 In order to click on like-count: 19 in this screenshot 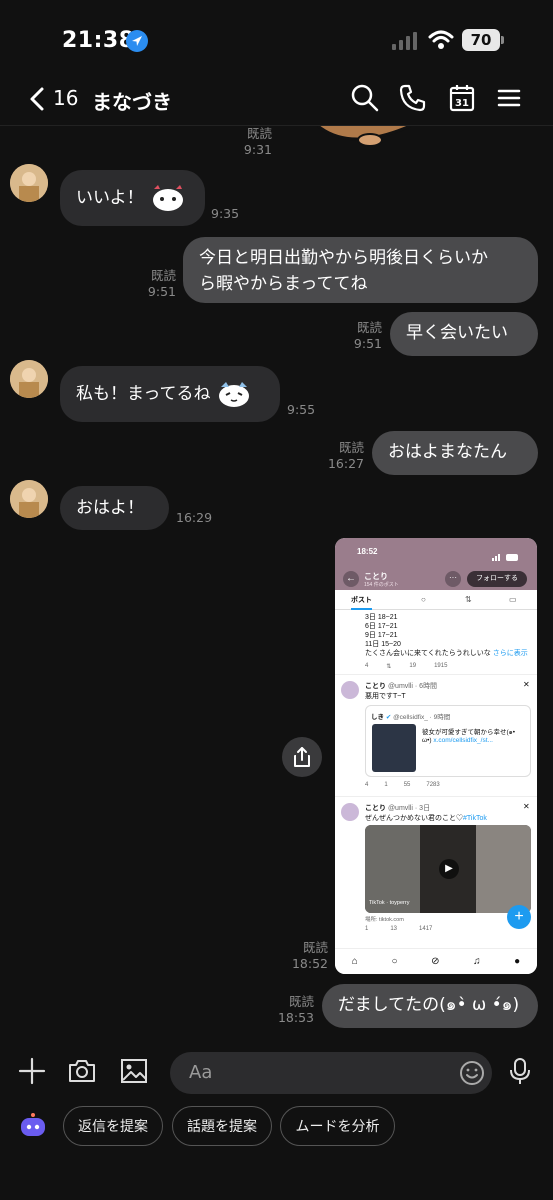, I will do `click(413, 666)`.